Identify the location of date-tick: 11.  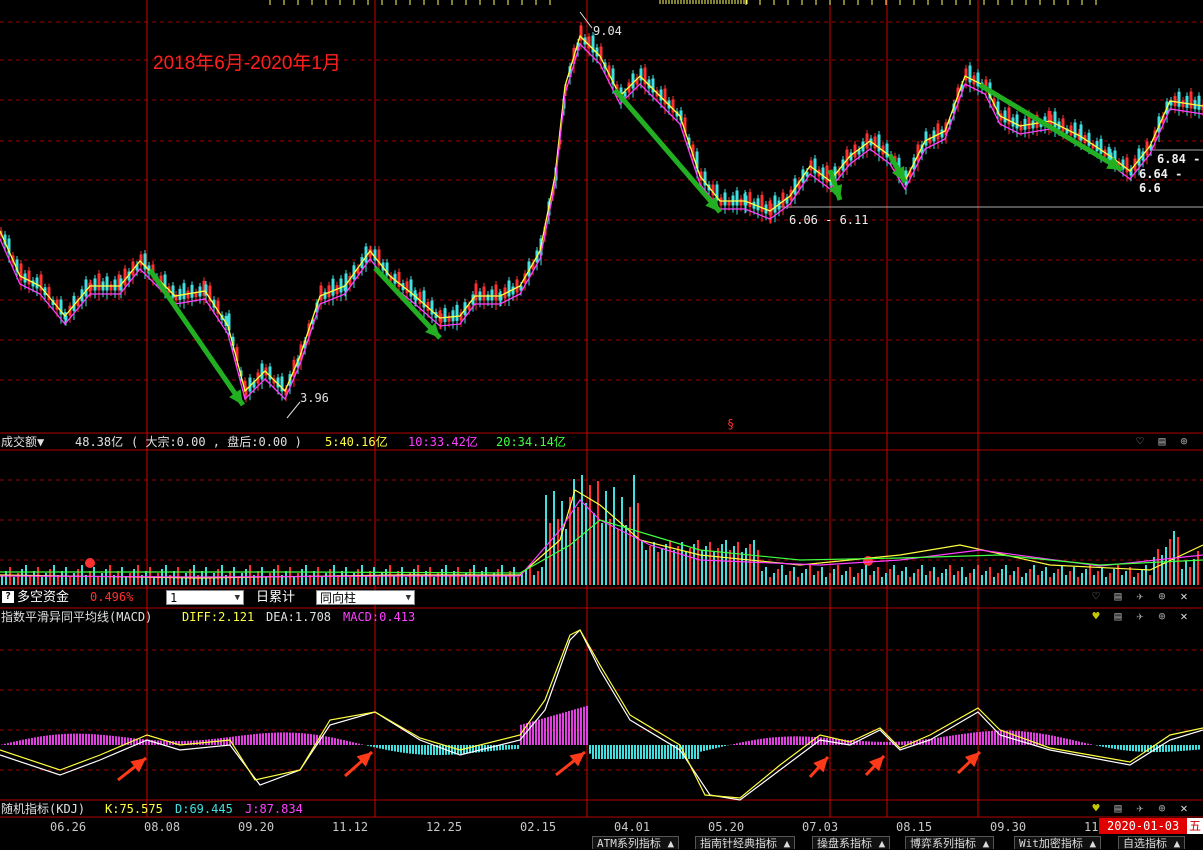
(1091, 827).